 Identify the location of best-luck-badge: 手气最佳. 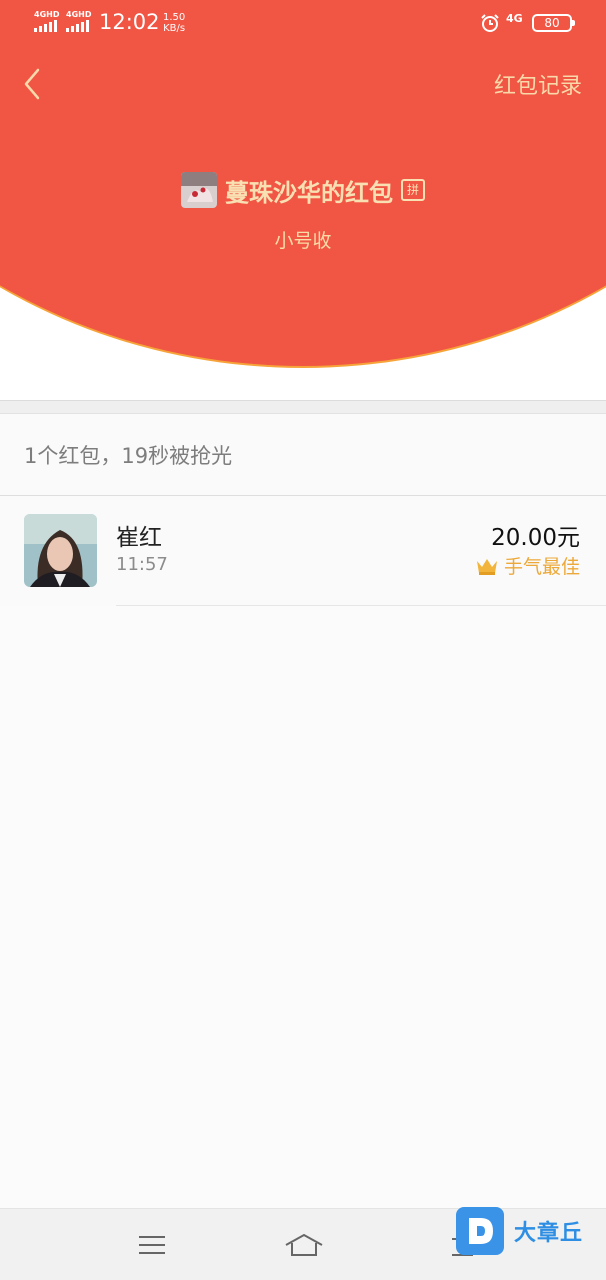
(528, 565).